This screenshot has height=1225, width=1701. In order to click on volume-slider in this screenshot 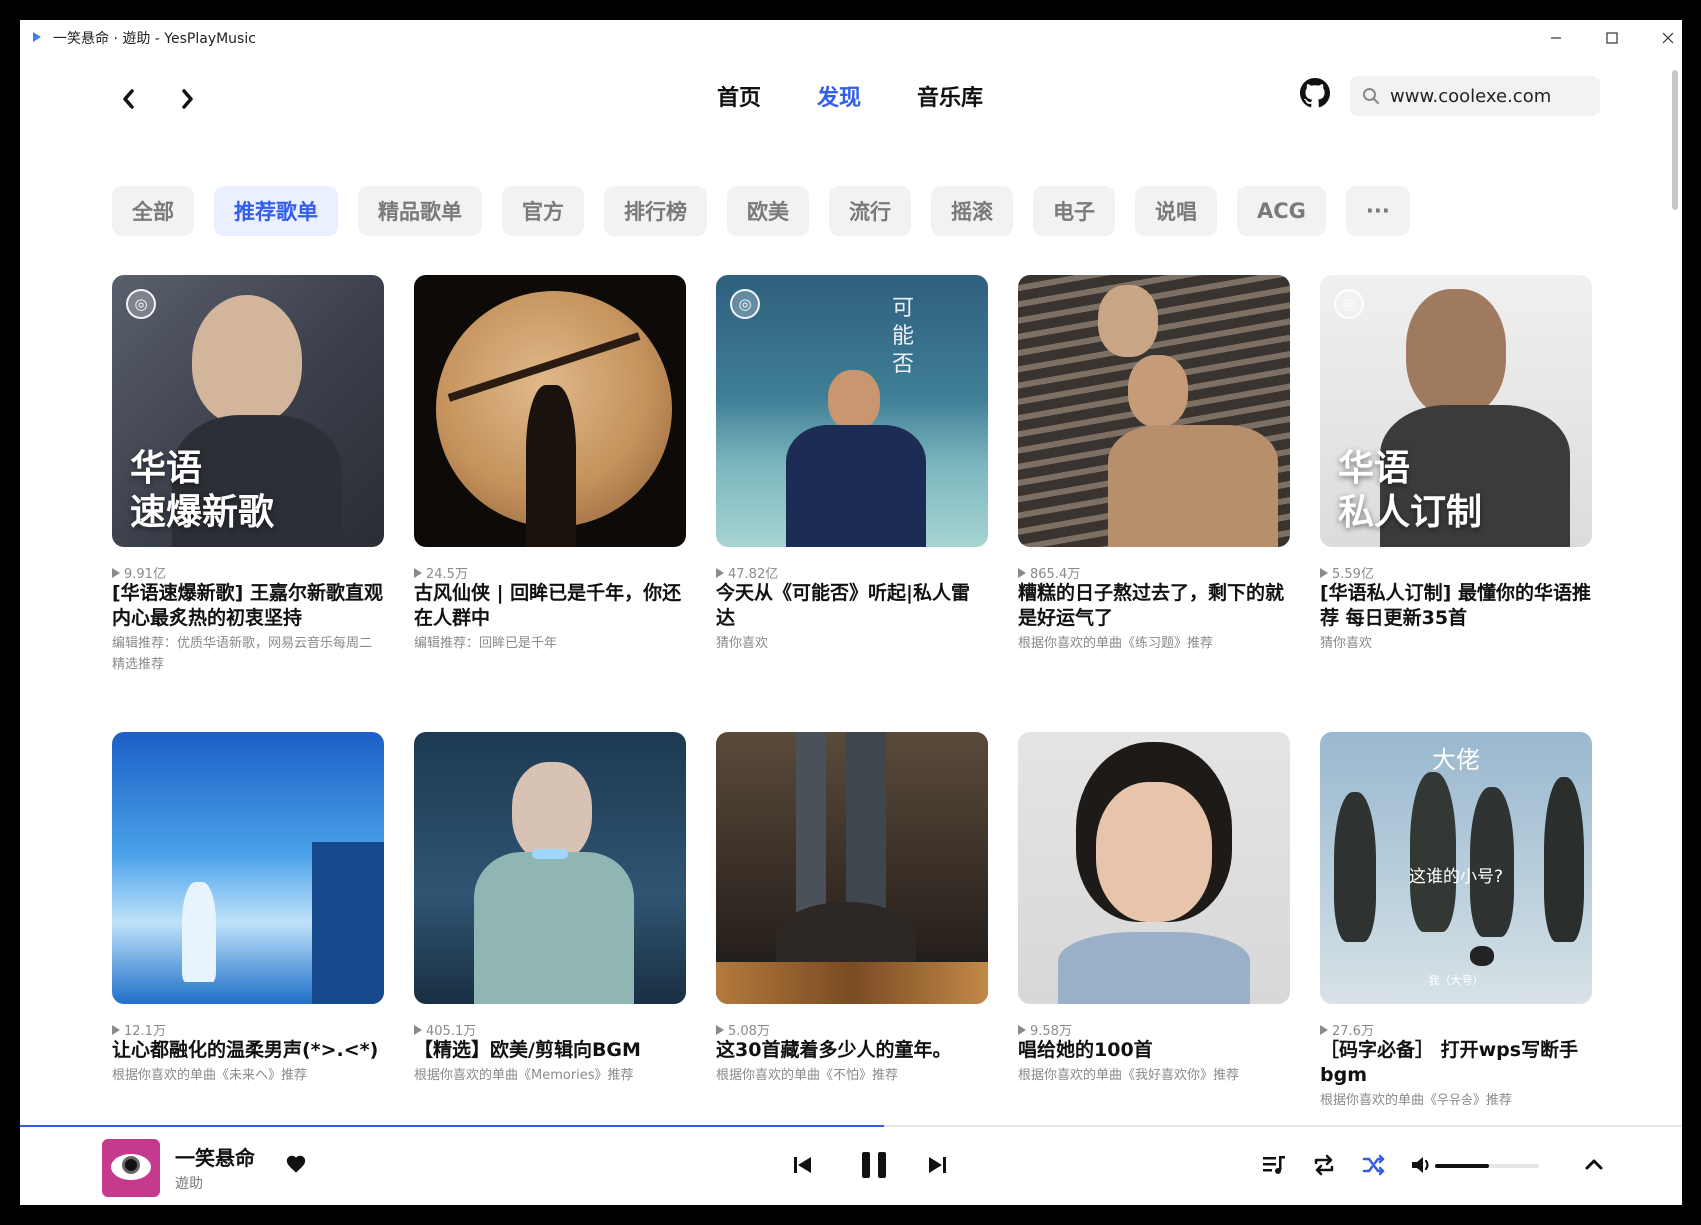, I will do `click(1487, 1166)`.